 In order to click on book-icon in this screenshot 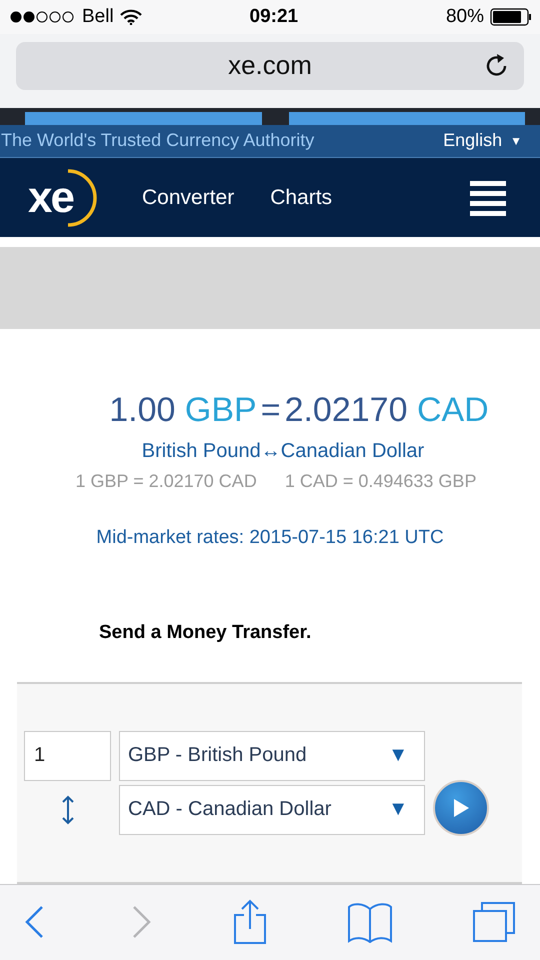, I will do `click(369, 922)`.